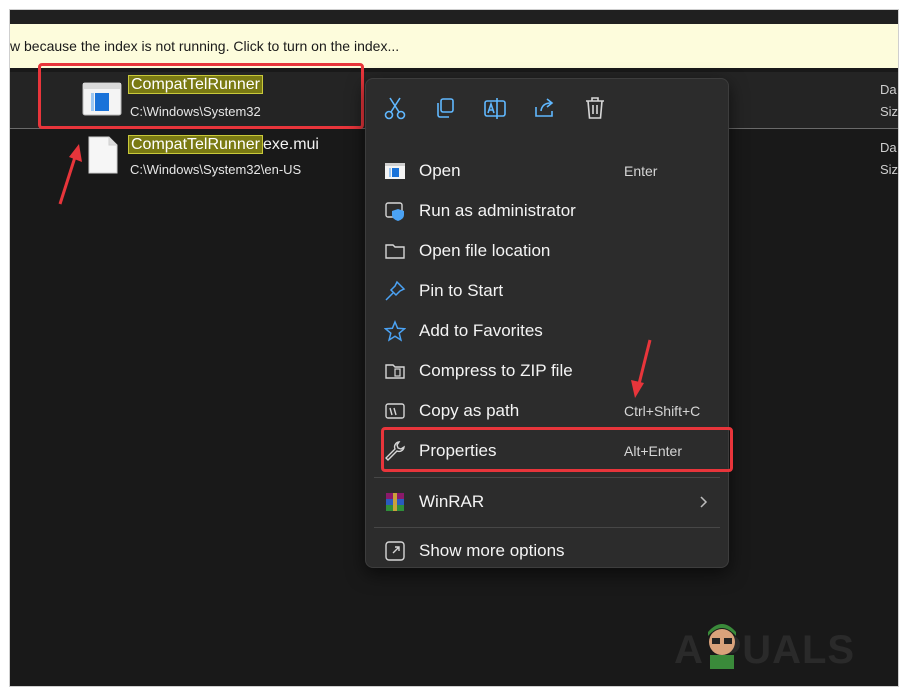  I want to click on search-highlight: CompatTelRunner, so click(195, 144).